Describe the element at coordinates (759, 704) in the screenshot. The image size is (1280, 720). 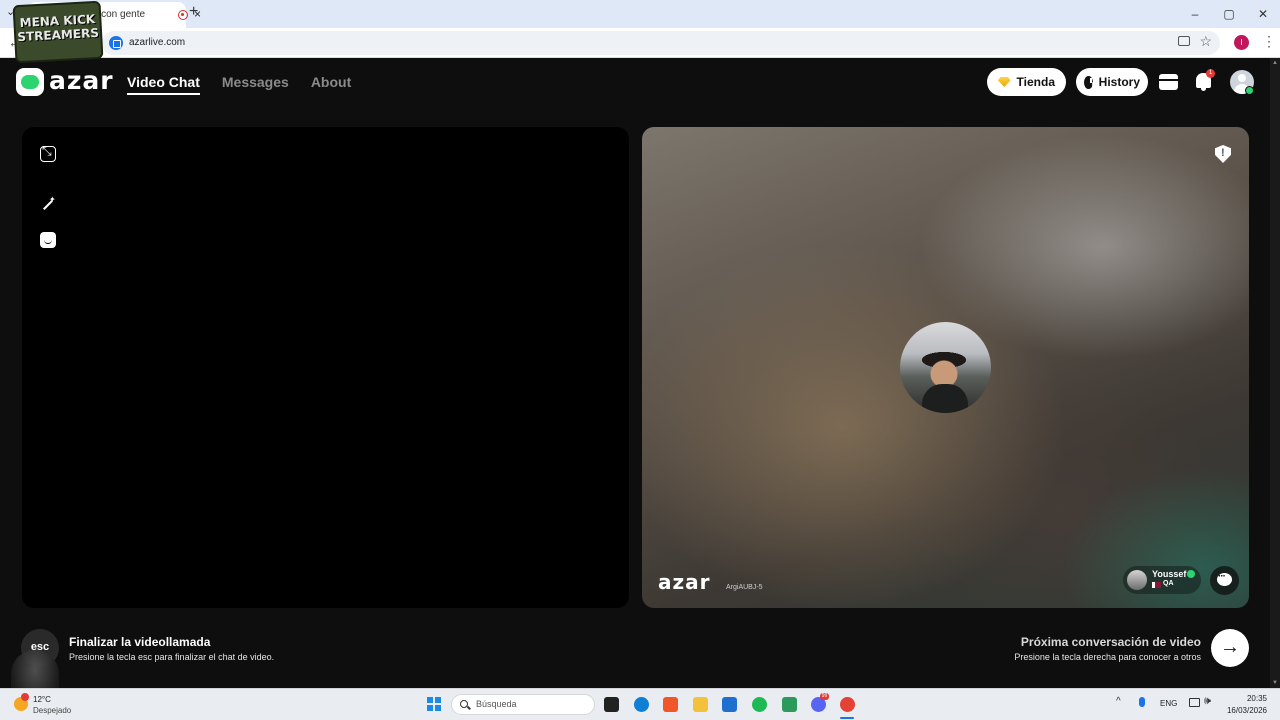
I see `spotify-icon` at that location.